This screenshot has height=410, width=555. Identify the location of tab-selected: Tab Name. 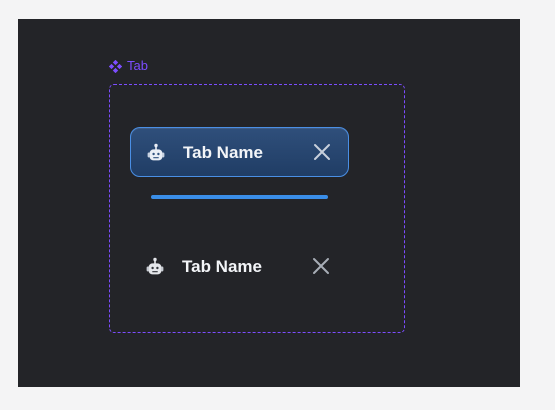
(239, 152).